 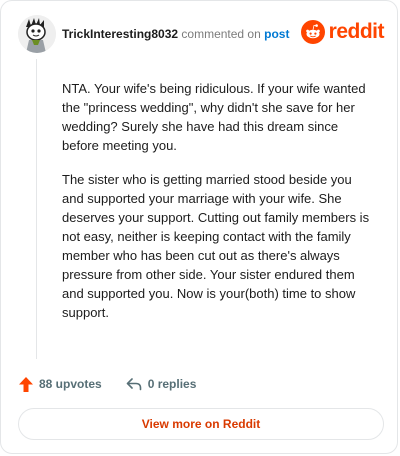 I want to click on comment-meta: TrickInteresting8032 commented on post, so click(x=175, y=34).